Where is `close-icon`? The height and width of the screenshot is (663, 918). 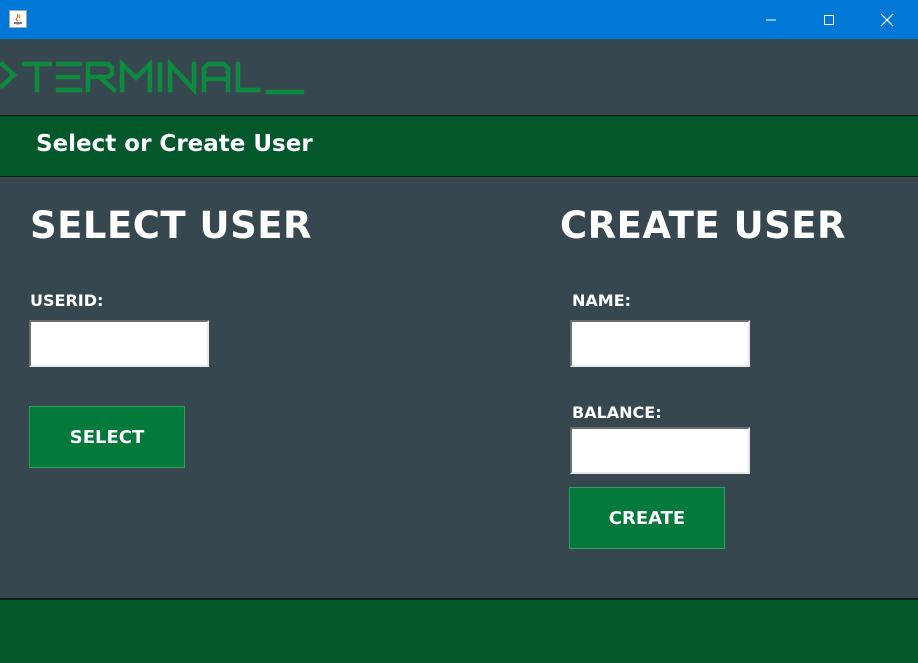
close-icon is located at coordinates (887, 19).